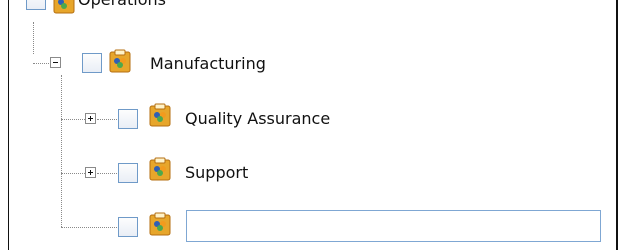  What do you see at coordinates (393, 226) in the screenshot?
I see `node-name-input` at bounding box center [393, 226].